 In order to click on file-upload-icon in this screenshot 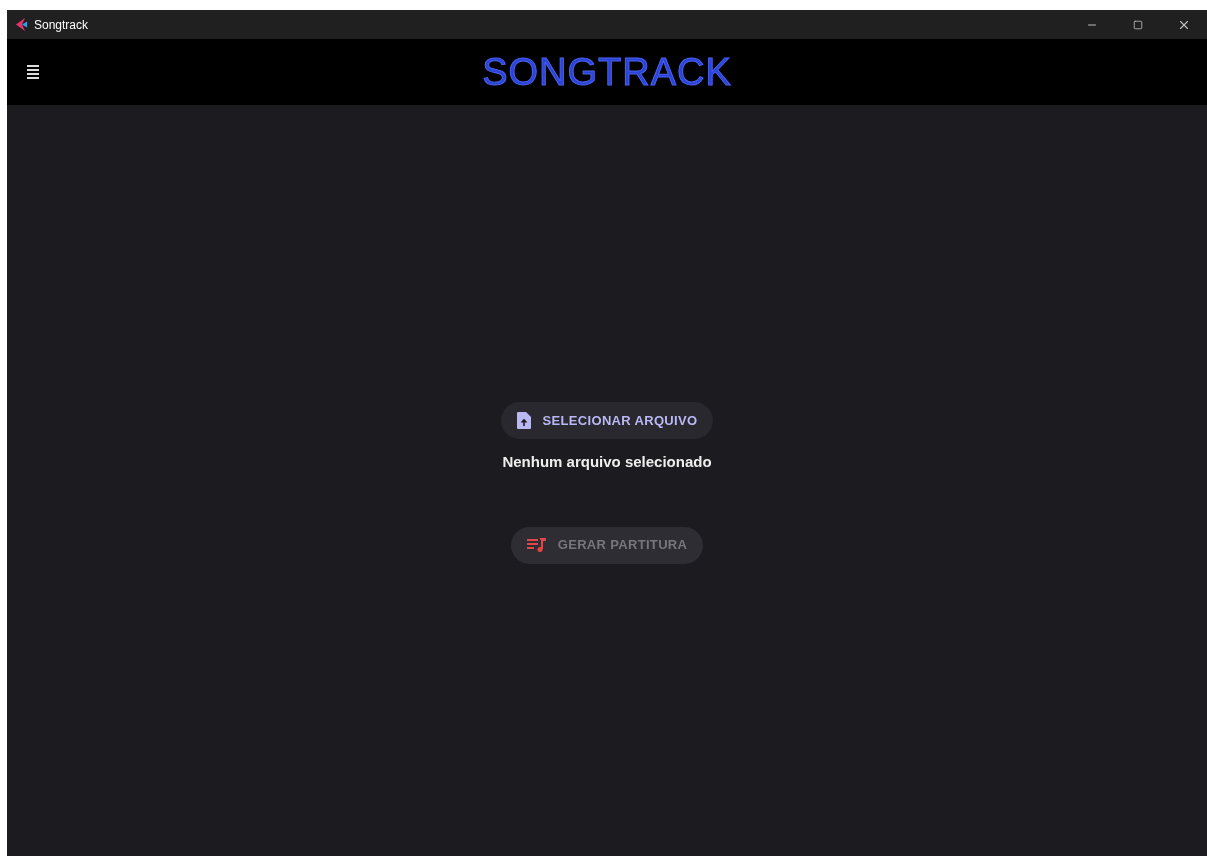, I will do `click(523, 420)`.